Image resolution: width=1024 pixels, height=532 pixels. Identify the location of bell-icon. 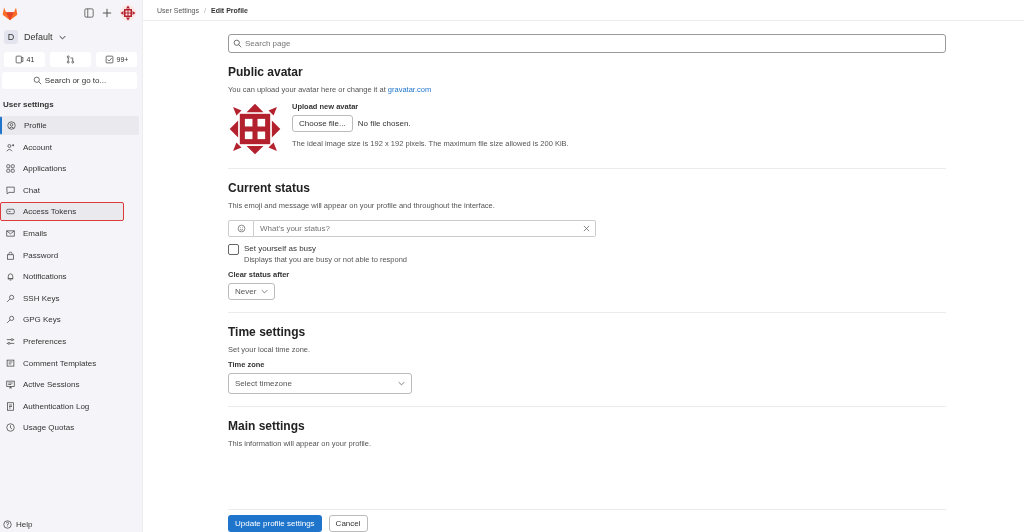
(10, 277).